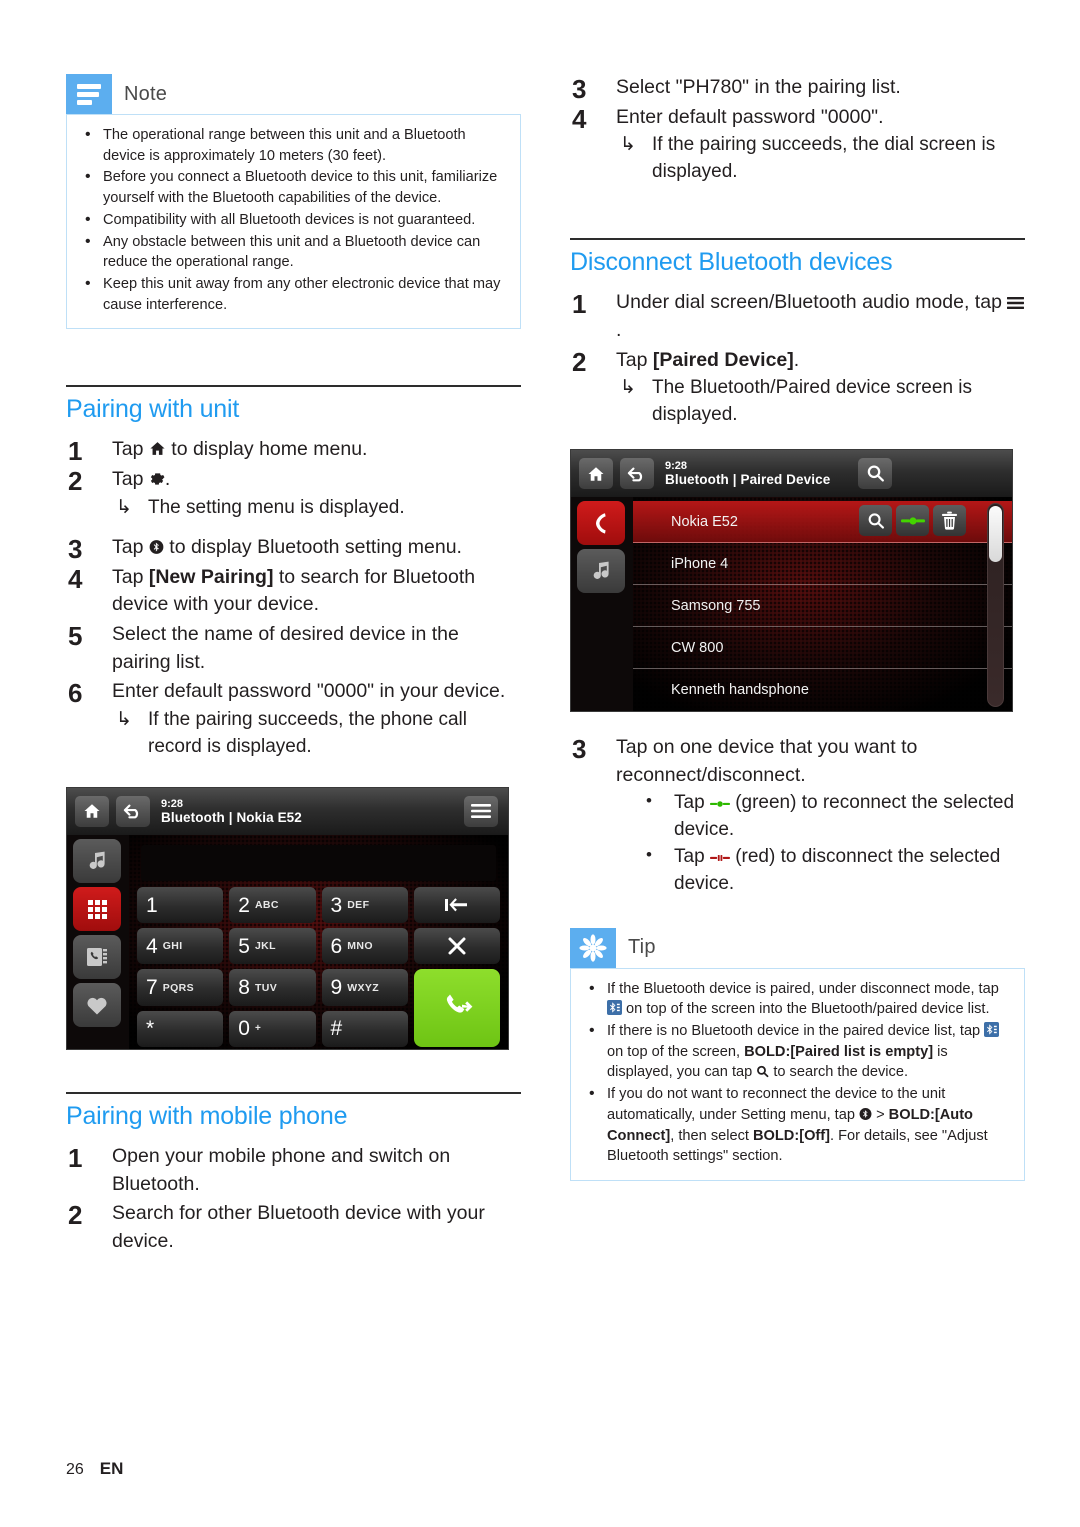 The height and width of the screenshot is (1527, 1080). I want to click on paired-device-label: [Paired Device], so click(723, 359).